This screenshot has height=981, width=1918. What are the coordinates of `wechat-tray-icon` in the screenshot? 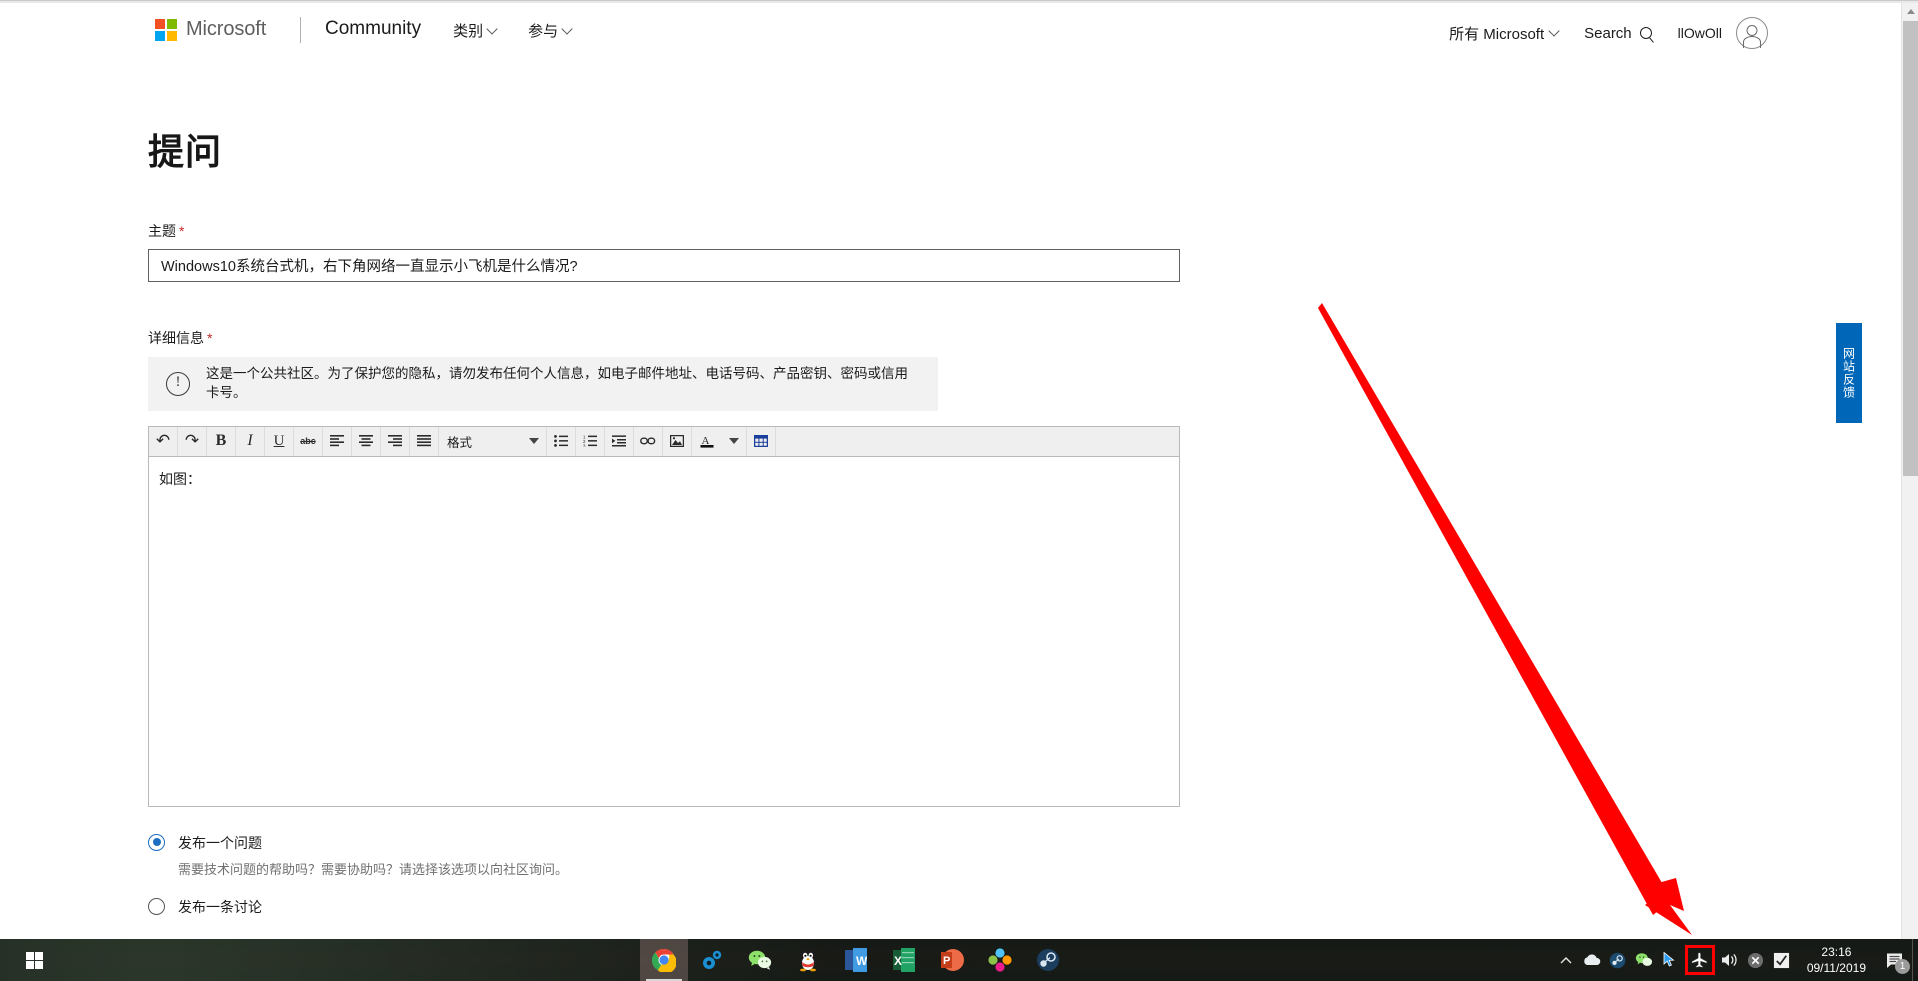 It's located at (1644, 960).